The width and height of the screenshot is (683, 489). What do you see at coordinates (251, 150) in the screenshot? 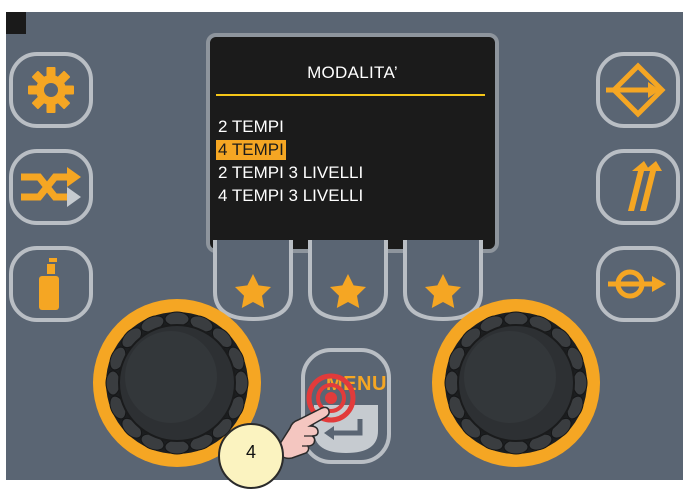
I see `menu-item-4-tempi: 4 TEMPI` at bounding box center [251, 150].